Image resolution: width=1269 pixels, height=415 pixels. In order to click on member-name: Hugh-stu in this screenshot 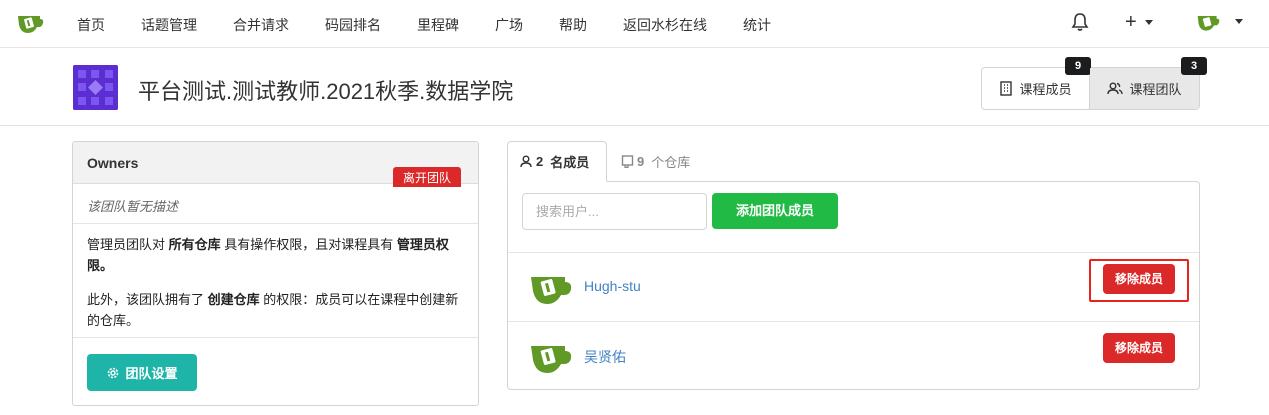, I will do `click(612, 286)`.